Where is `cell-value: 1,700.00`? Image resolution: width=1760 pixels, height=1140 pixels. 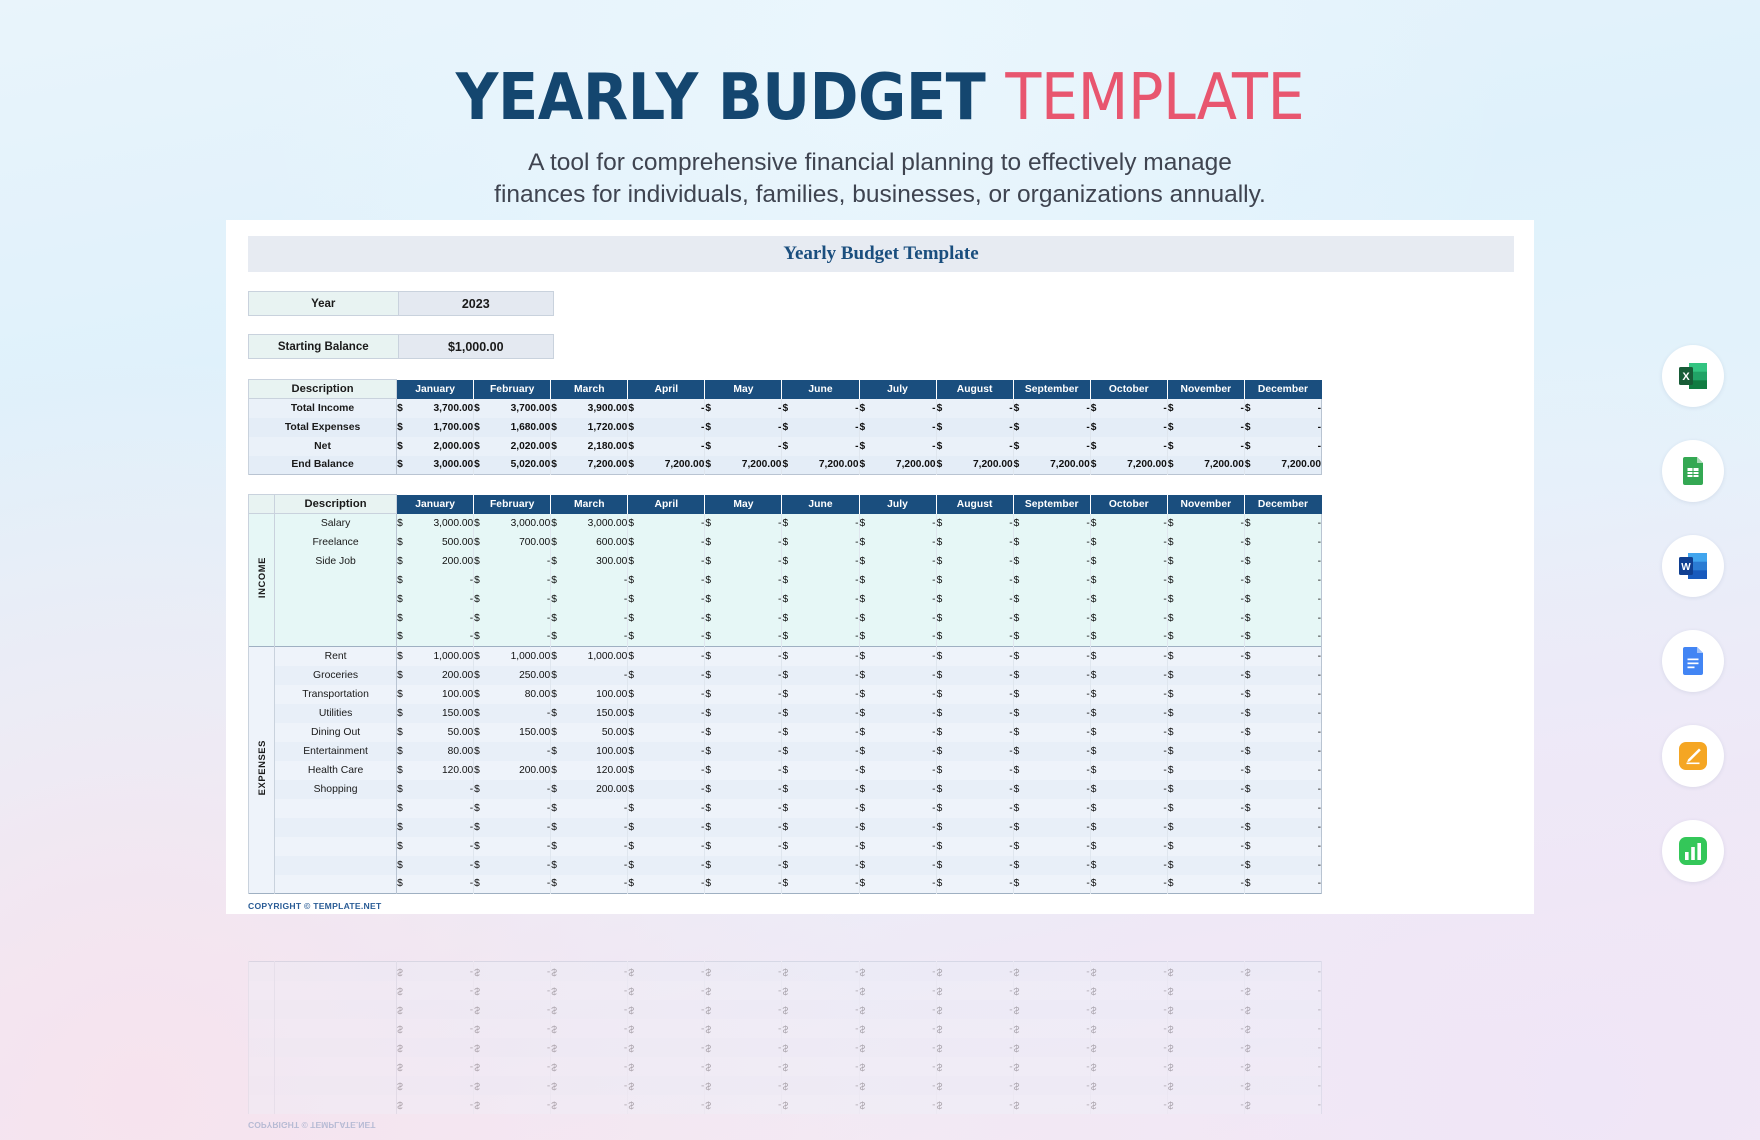
cell-value: 1,700.00 is located at coordinates (445, 427).